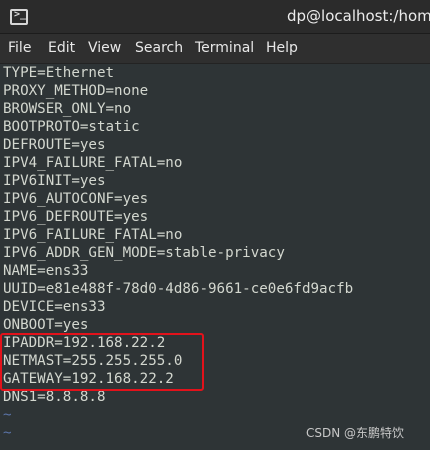 This screenshot has height=450, width=430. Describe the element at coordinates (282, 48) in the screenshot. I see `menu-help: Help` at that location.